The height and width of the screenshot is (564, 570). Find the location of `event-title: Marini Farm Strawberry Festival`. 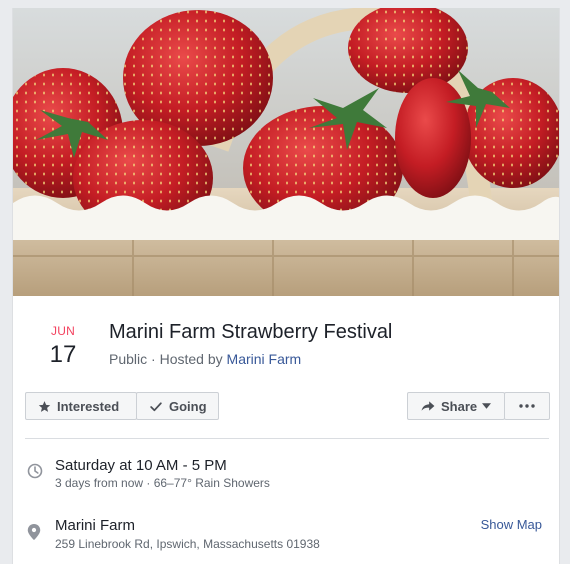

event-title: Marini Farm Strawberry Festival is located at coordinates (251, 332).